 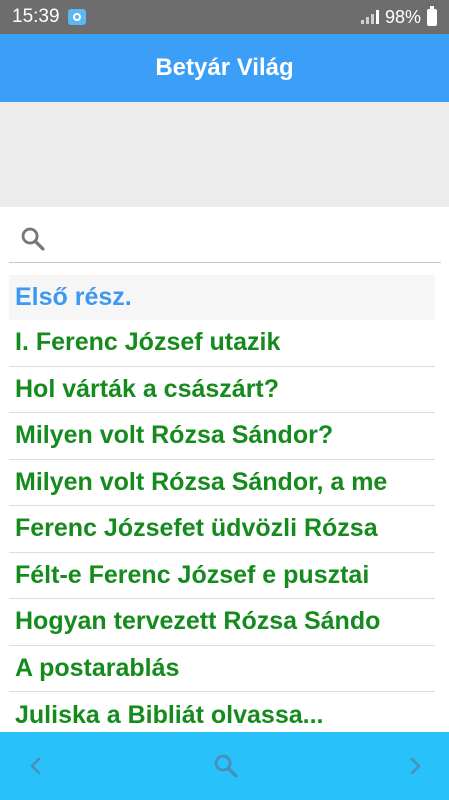 What do you see at coordinates (222, 576) in the screenshot?
I see `list-item: Félt-e Ferenc József e pusztai` at bounding box center [222, 576].